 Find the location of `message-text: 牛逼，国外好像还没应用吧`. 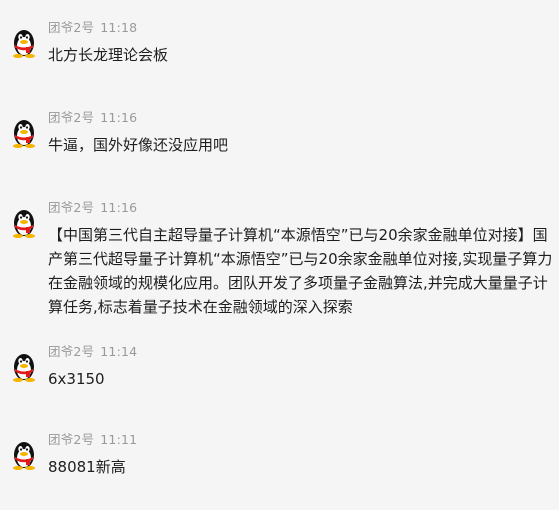

message-text: 牛逼，国外好像还没应用吧 is located at coordinates (138, 145).